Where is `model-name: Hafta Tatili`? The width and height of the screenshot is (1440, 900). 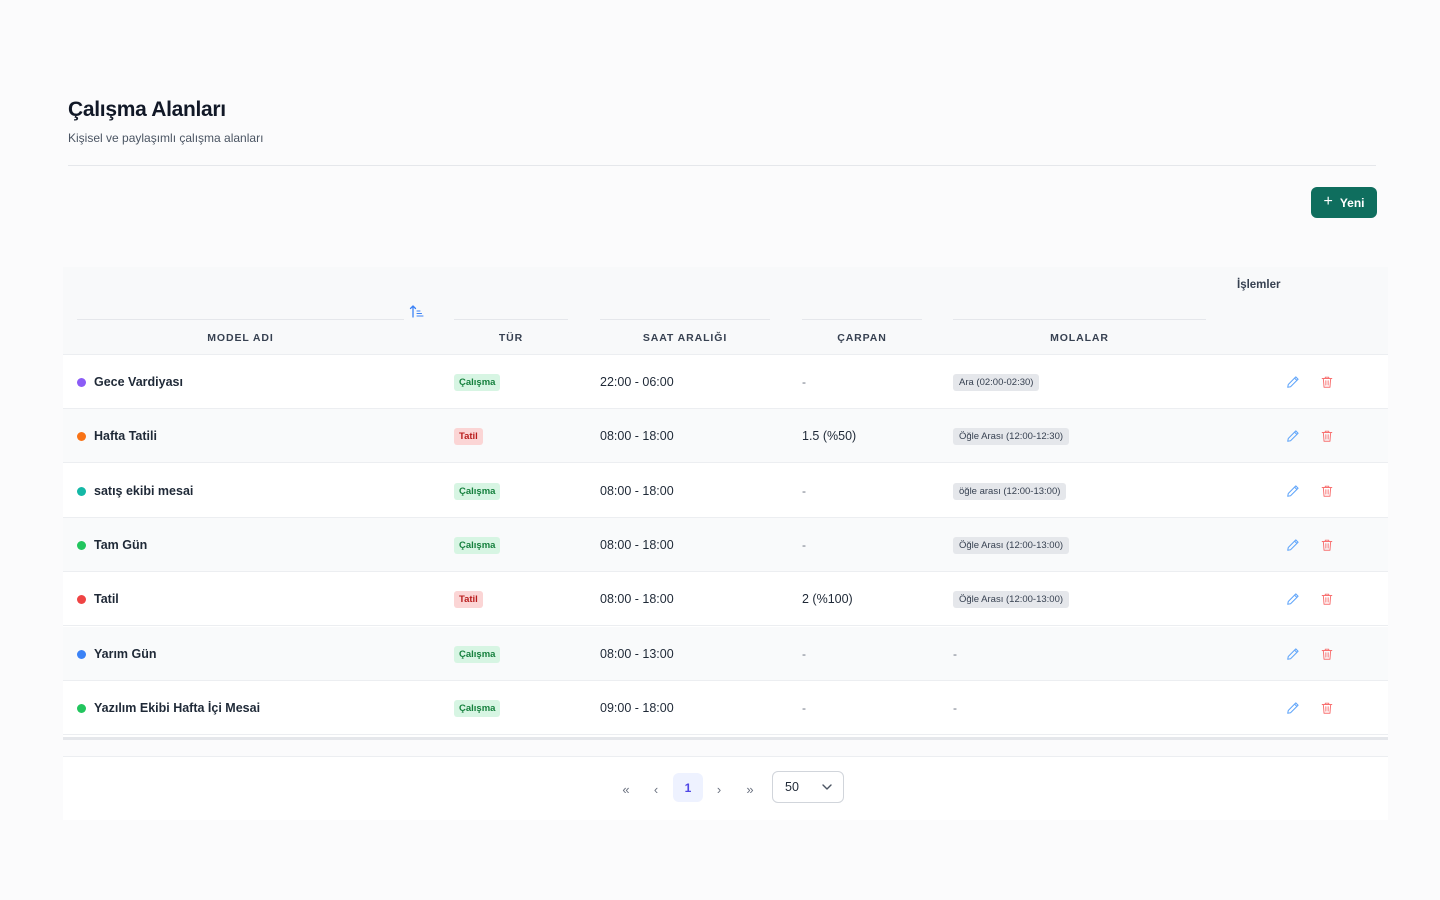 model-name: Hafta Tatili is located at coordinates (125, 436).